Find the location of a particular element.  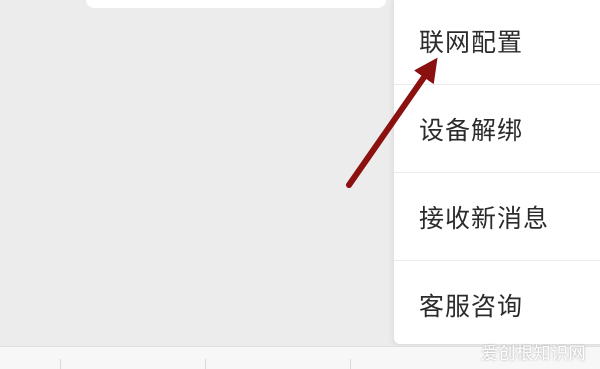

arrow-up-right-icon is located at coordinates (392, 122).